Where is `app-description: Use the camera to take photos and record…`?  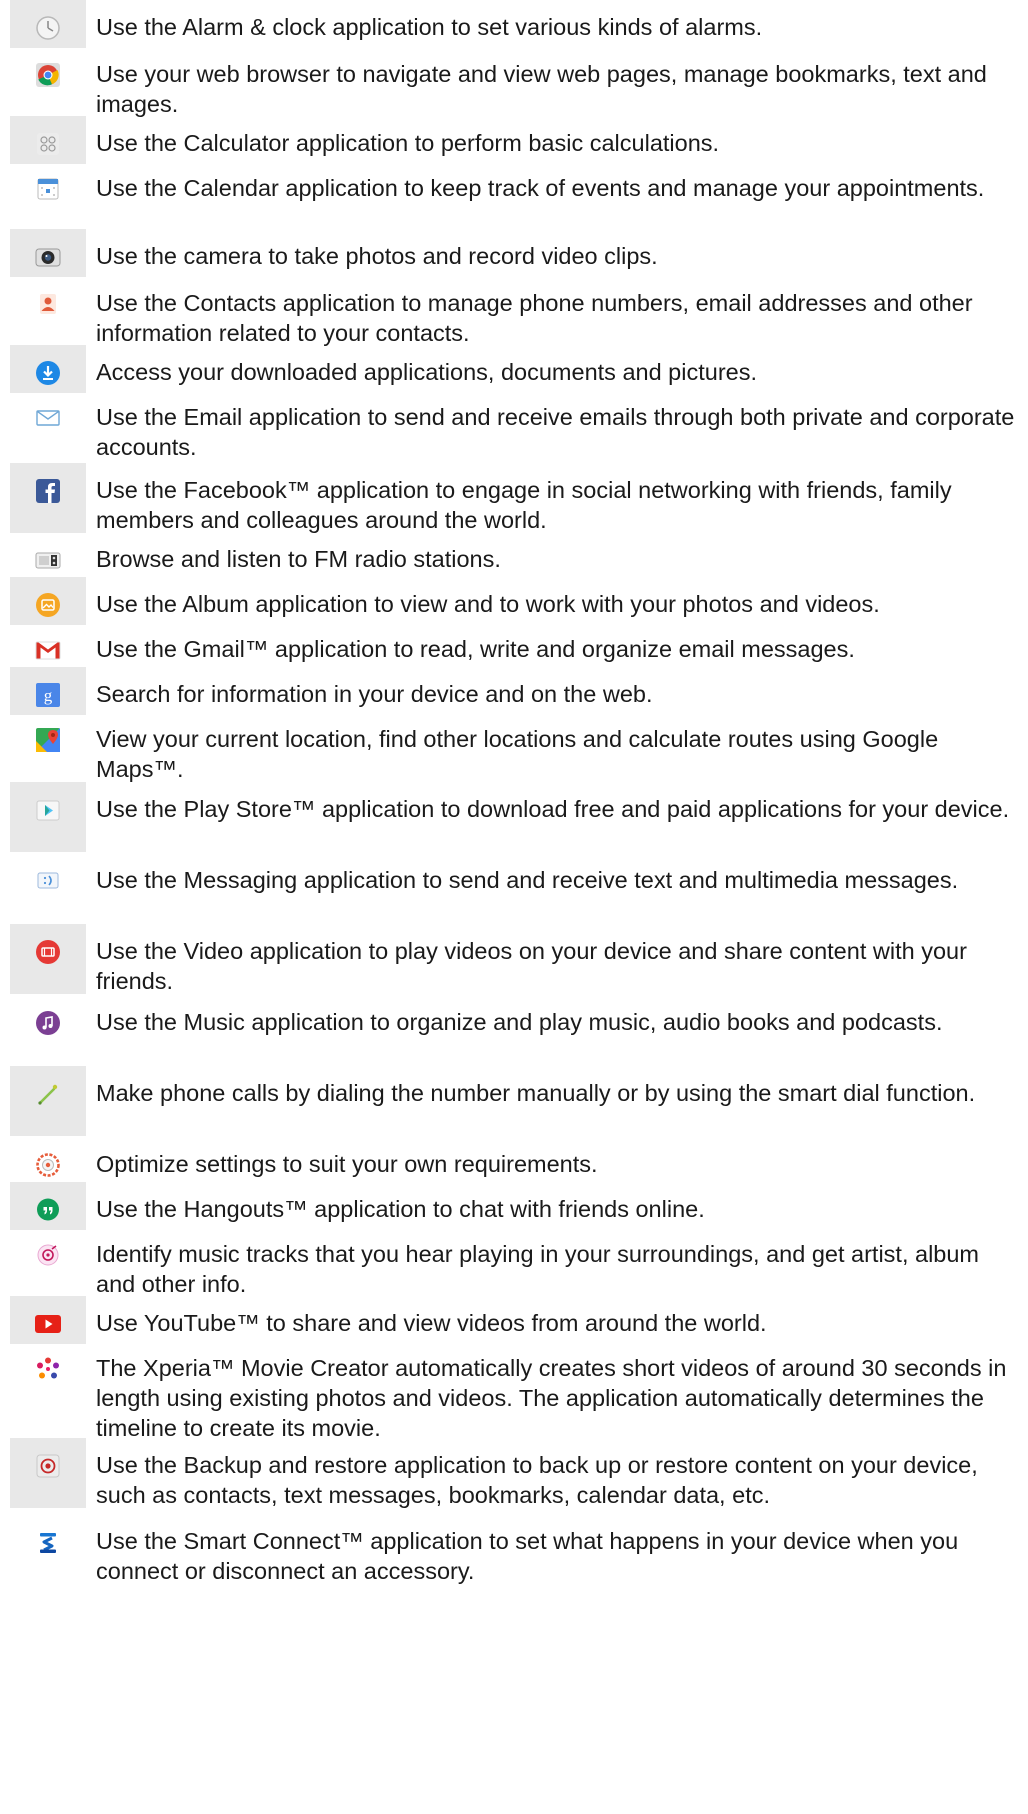 app-description: Use the camera to take photos and record… is located at coordinates (377, 256).